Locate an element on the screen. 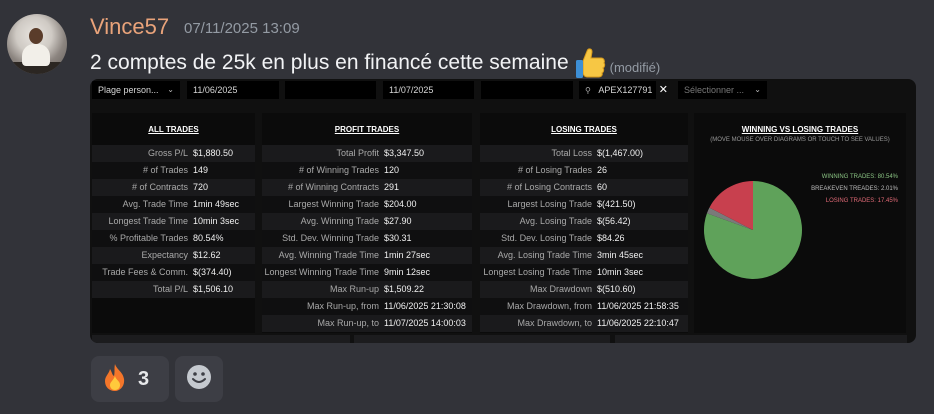 The height and width of the screenshot is (414, 934). table-row: Expectancy $12.62 is located at coordinates (173, 255).